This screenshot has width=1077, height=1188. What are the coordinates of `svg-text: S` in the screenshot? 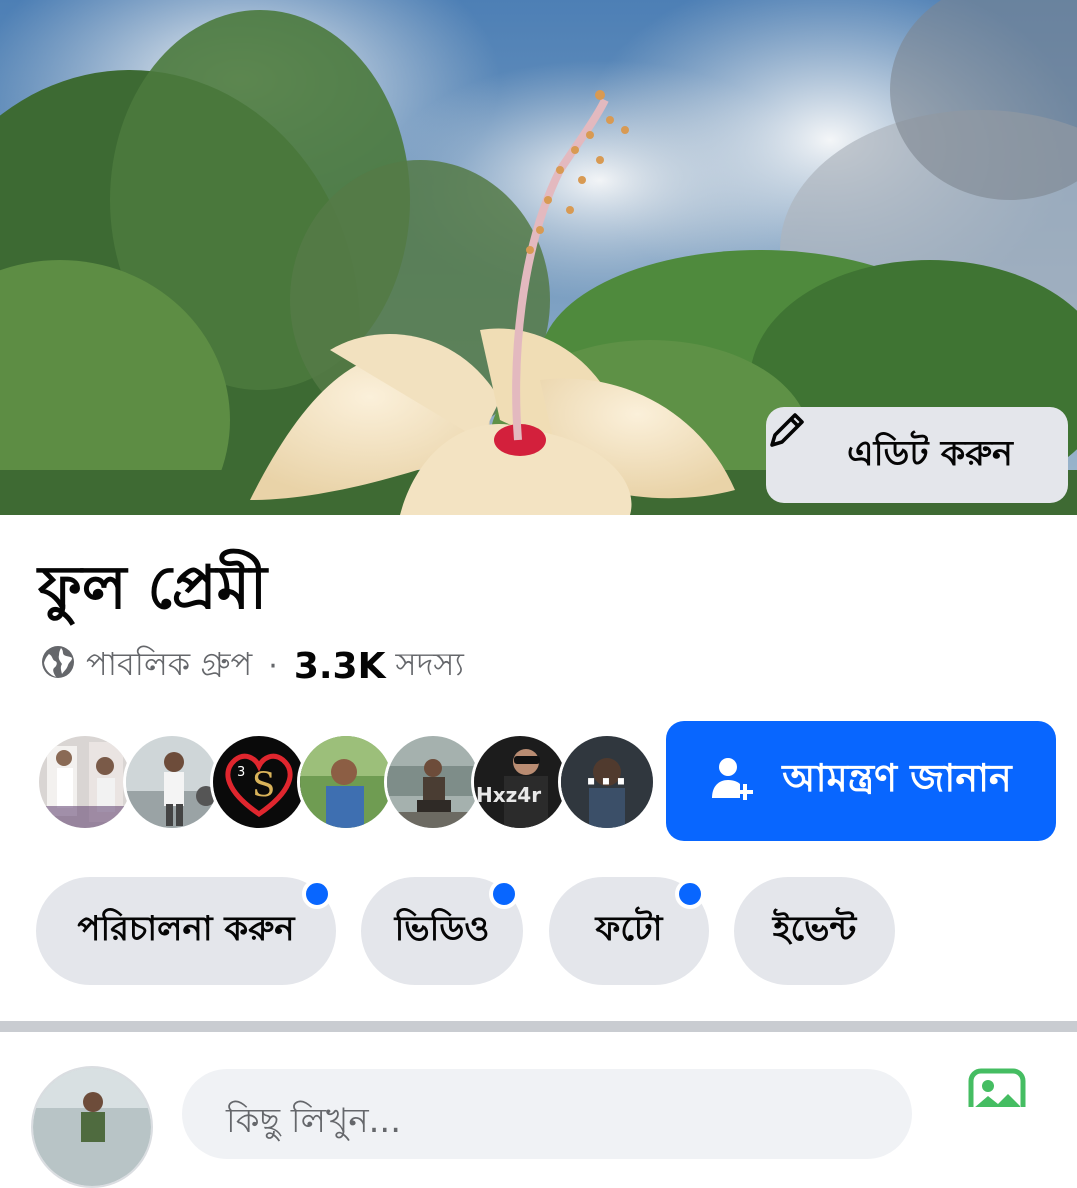 It's located at (263, 785).